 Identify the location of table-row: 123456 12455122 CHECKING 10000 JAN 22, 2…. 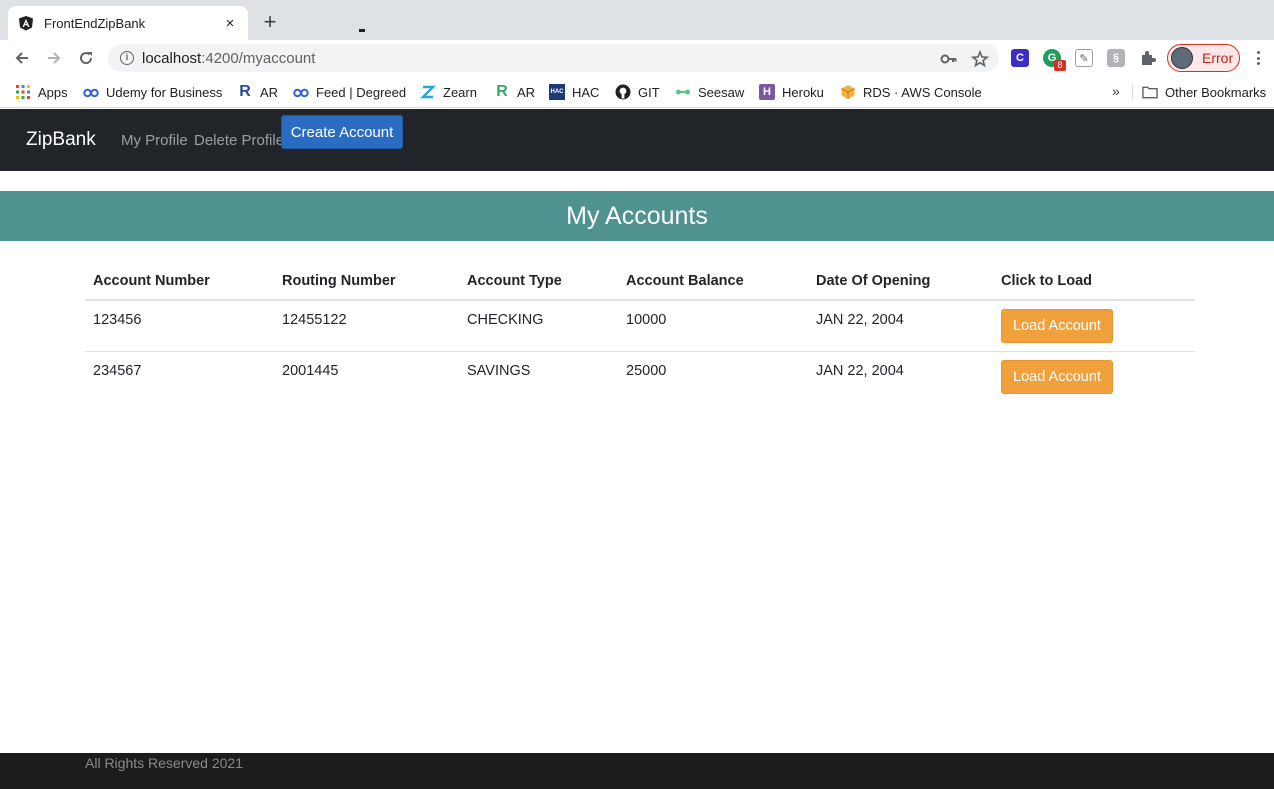
(640, 326).